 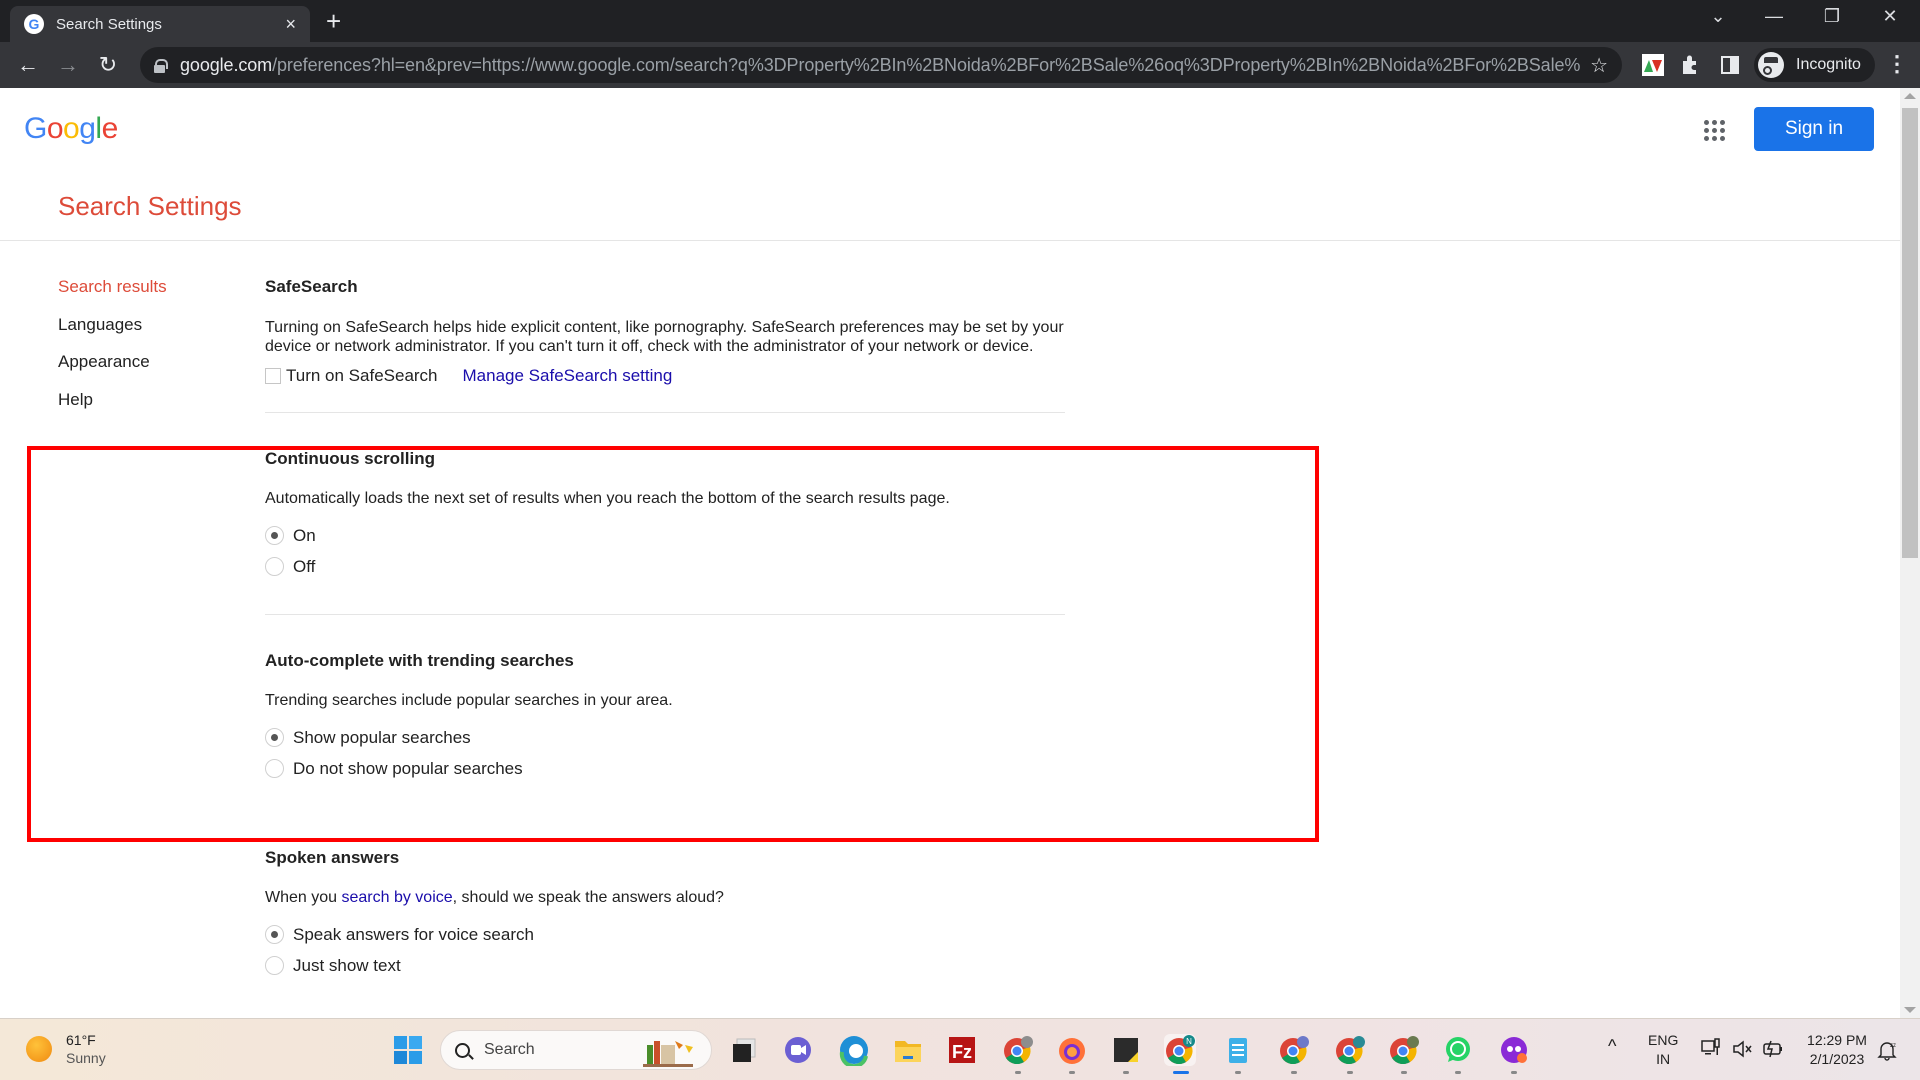 I want to click on firefox-private-icon, so click(x=1514, y=1050).